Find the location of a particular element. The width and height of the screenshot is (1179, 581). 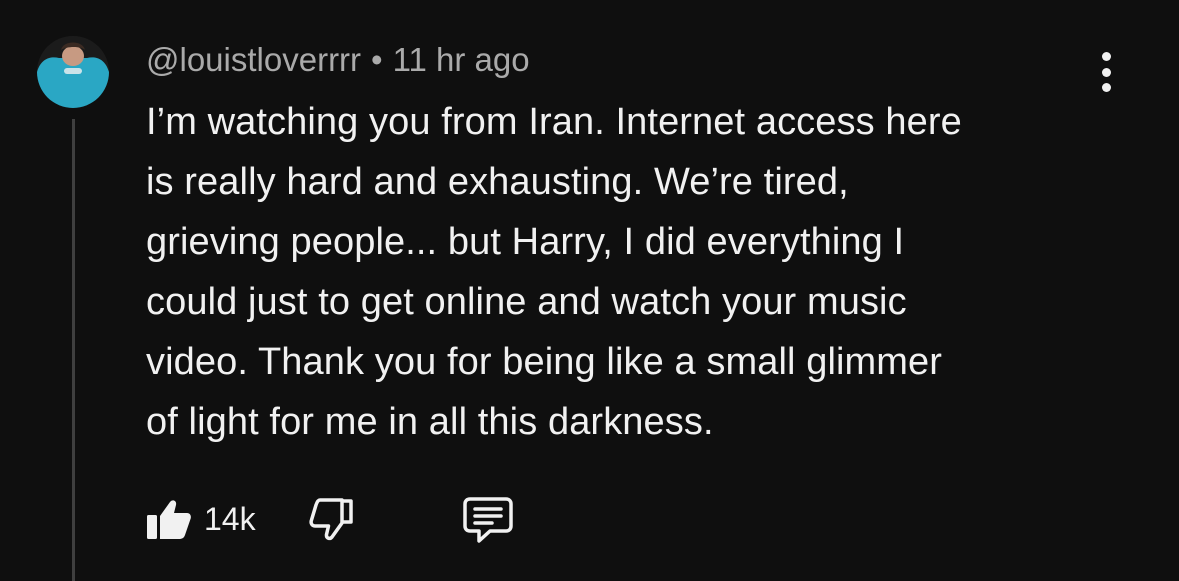

thumbs-up-icon is located at coordinates (169, 519).